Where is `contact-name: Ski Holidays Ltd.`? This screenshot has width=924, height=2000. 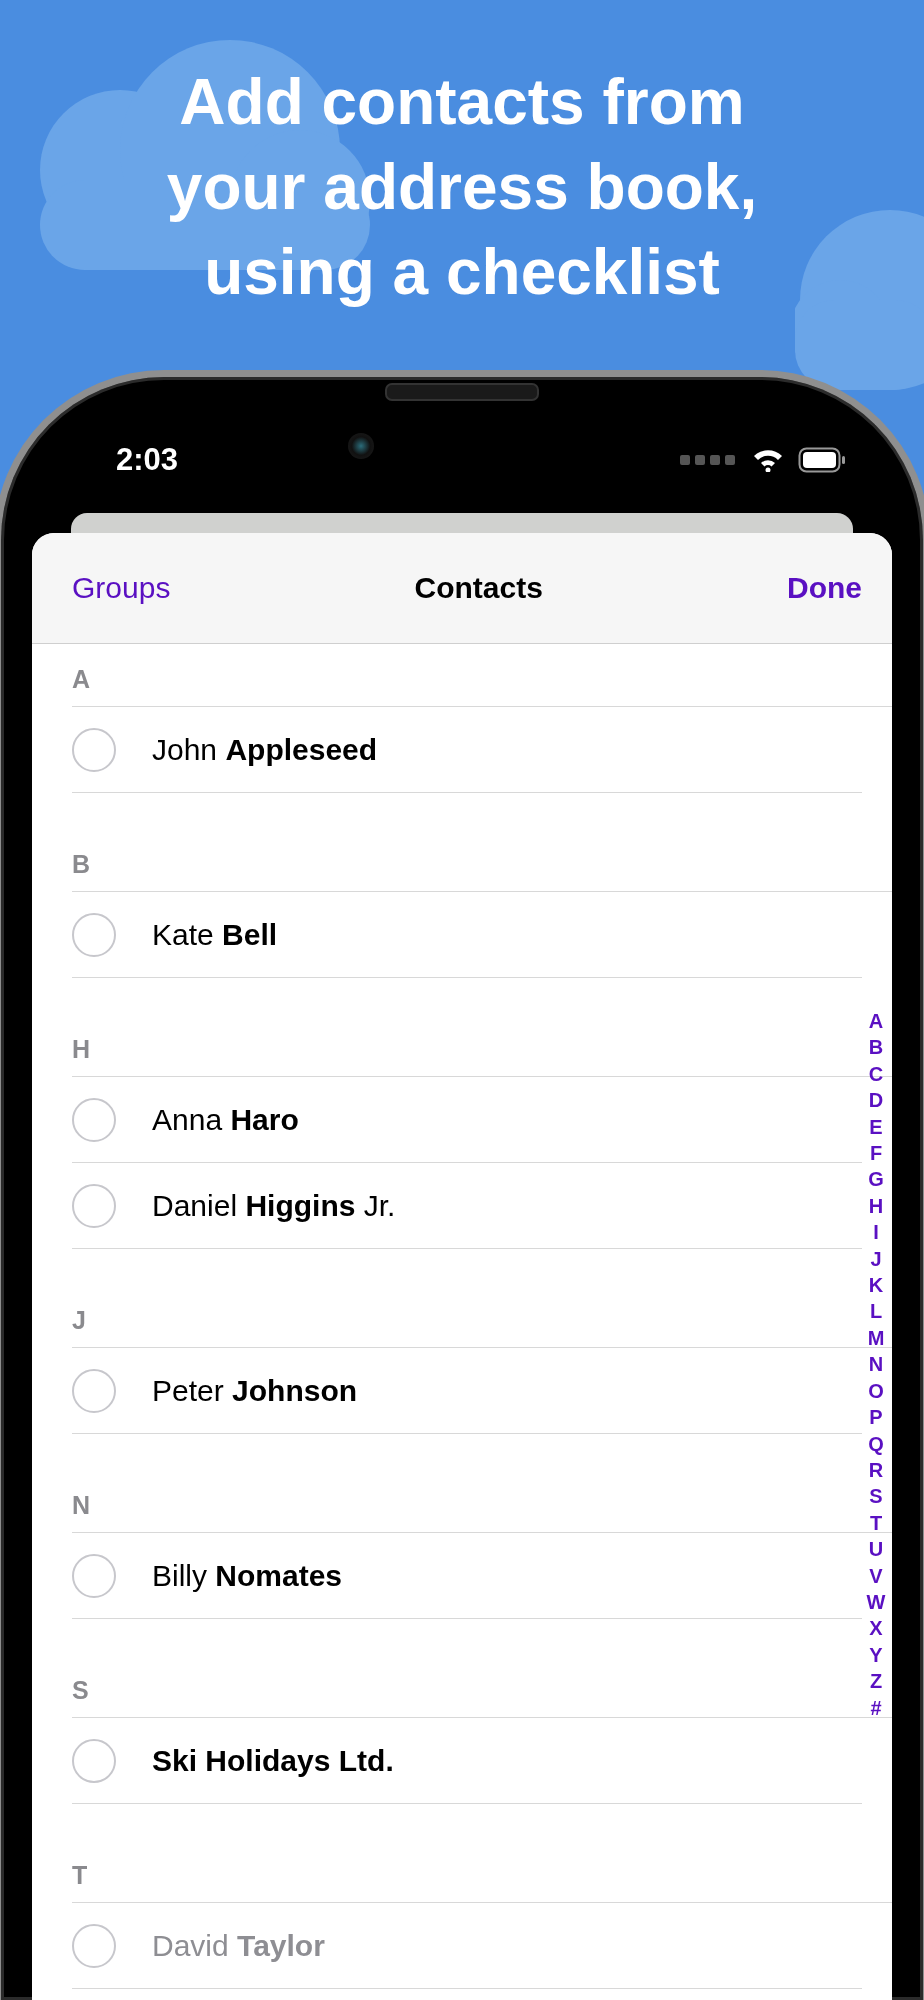
contact-name: Ski Holidays Ltd. is located at coordinates (273, 1760).